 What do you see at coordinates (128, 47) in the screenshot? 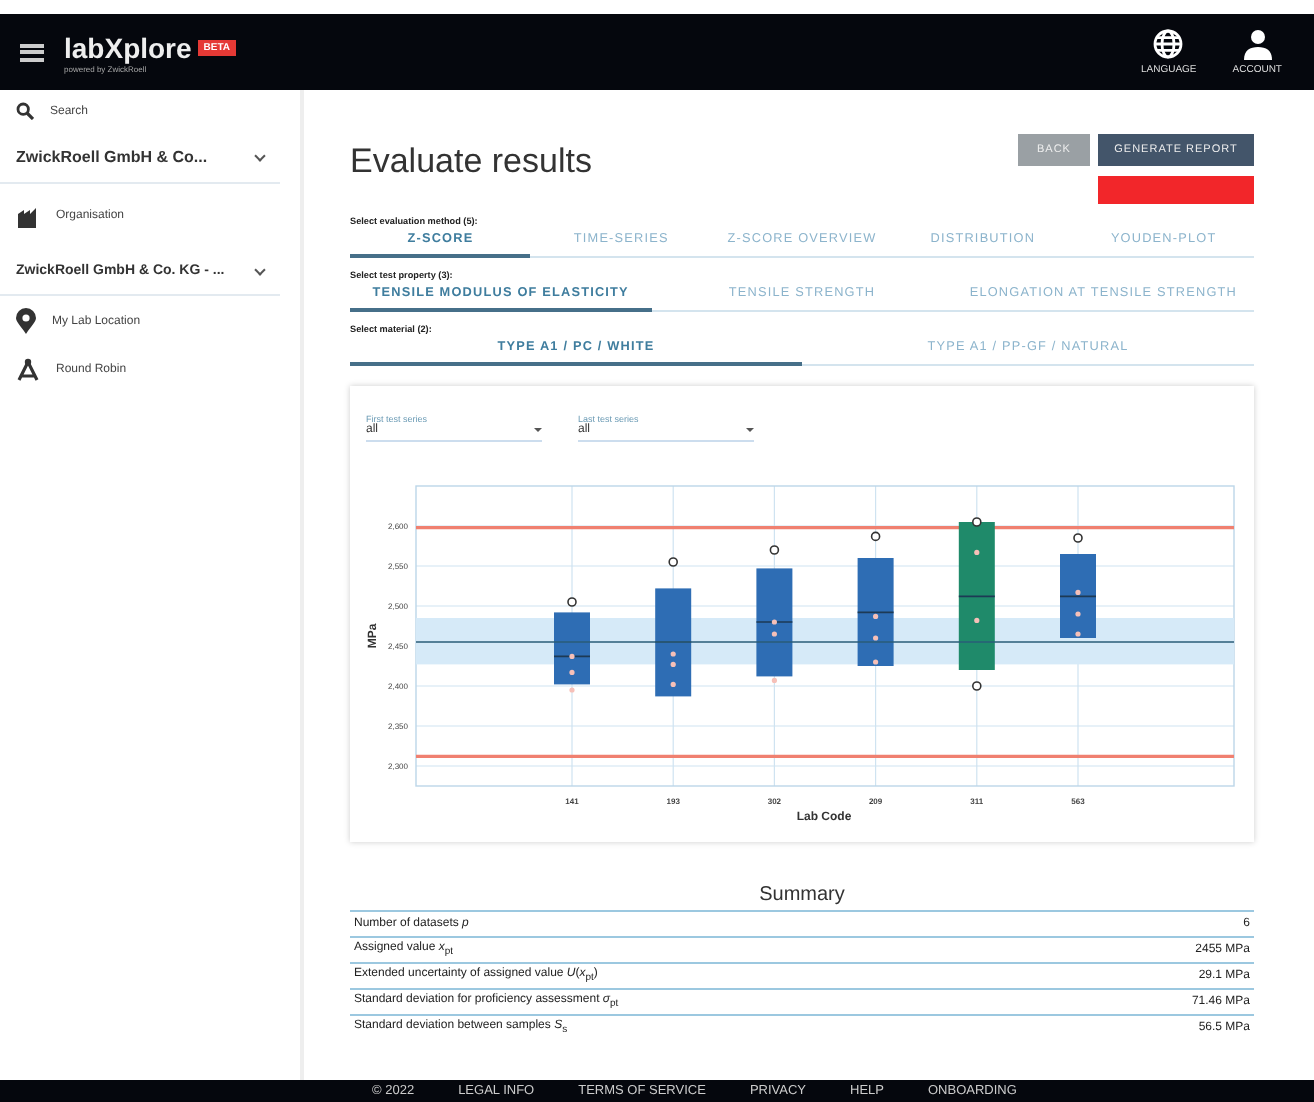
I see `logo: labXplore` at bounding box center [128, 47].